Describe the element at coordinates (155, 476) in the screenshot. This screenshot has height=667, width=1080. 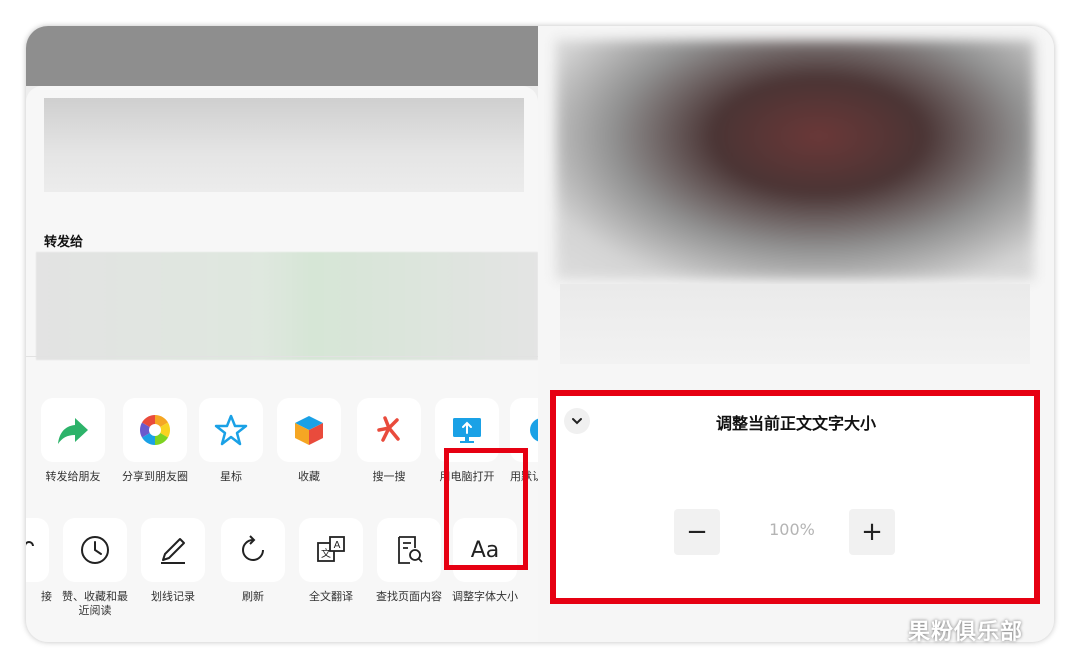
I see `share-to-moments-label: 分享到朋友圈` at that location.